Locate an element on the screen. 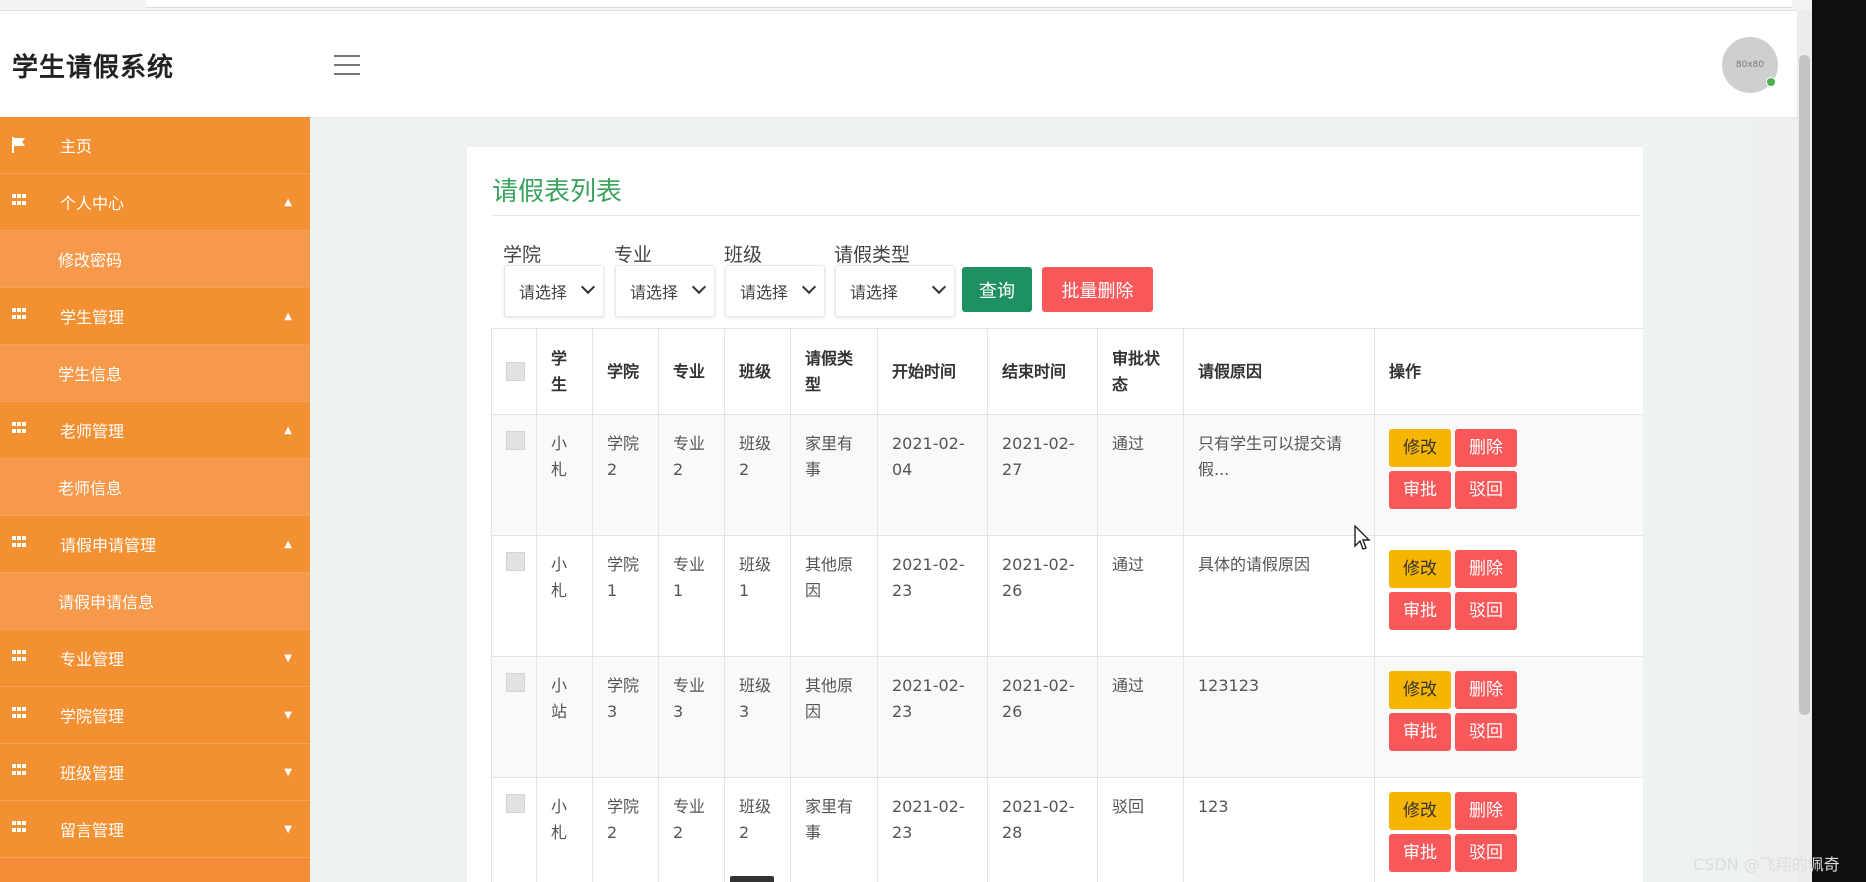 This screenshot has width=1866, height=882. page-scrollbar is located at coordinates (1804, 446).